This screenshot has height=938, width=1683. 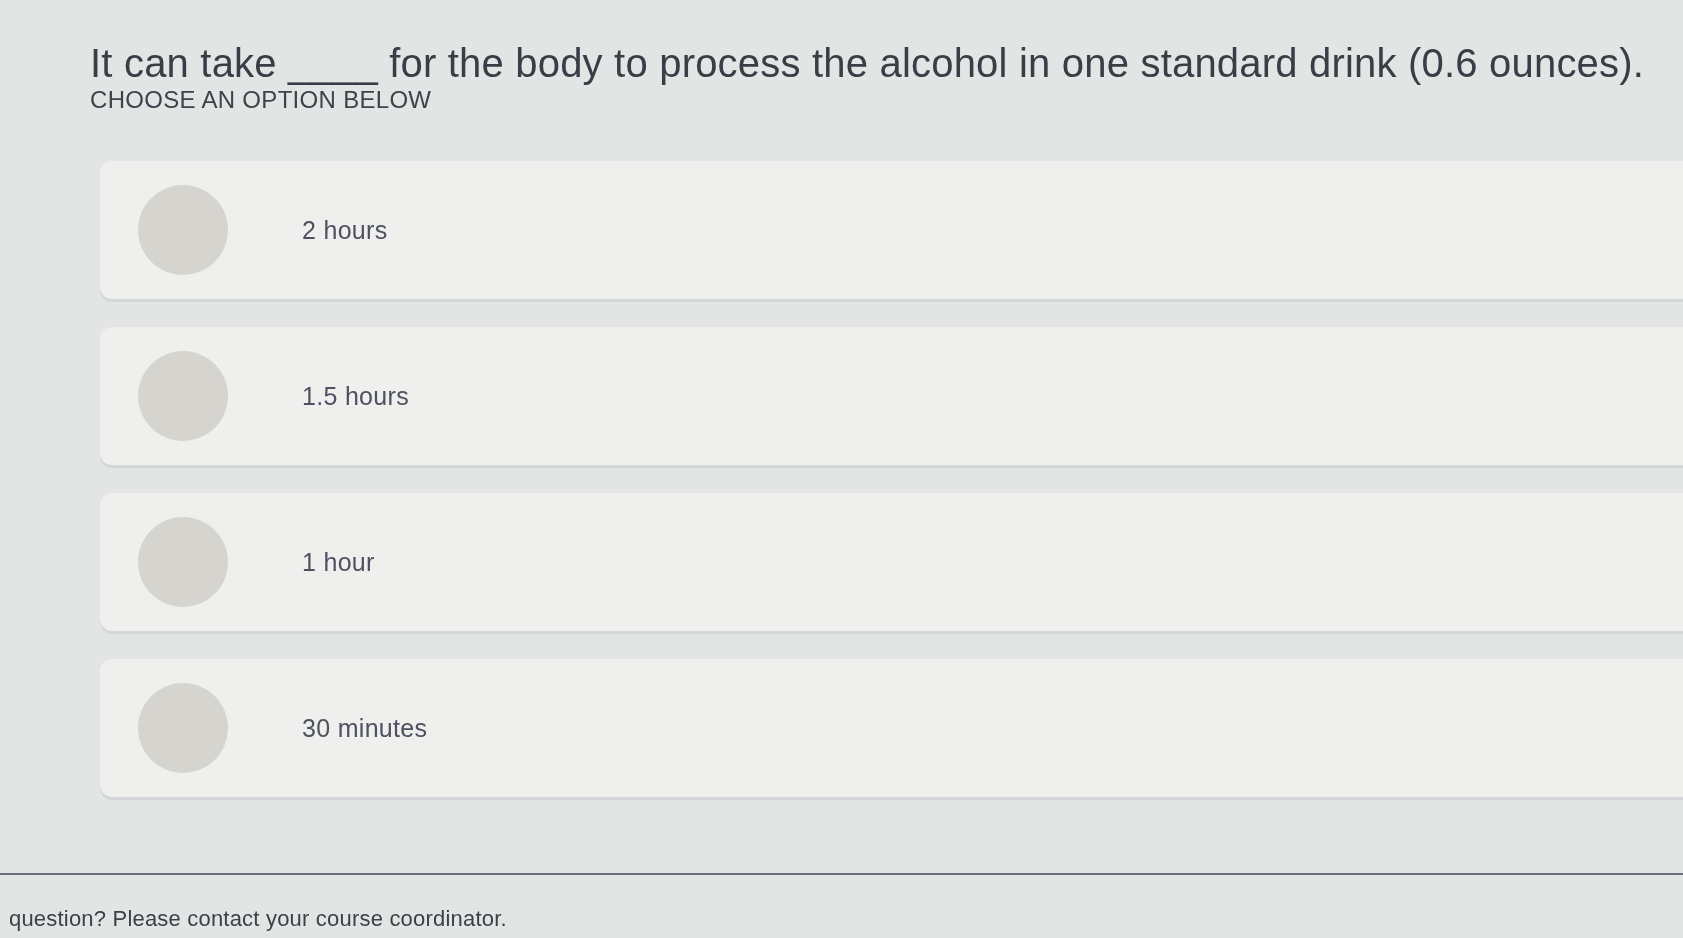 What do you see at coordinates (355, 396) in the screenshot?
I see `option-label: 1.5 hours` at bounding box center [355, 396].